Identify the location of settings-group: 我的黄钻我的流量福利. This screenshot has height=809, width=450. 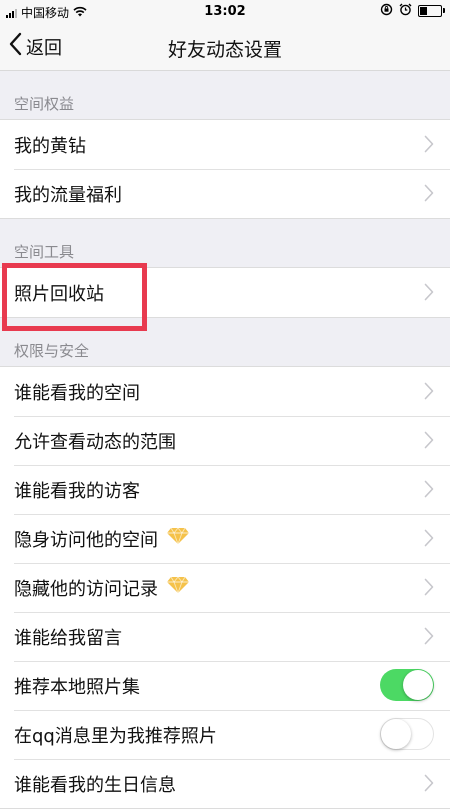
(225, 169).